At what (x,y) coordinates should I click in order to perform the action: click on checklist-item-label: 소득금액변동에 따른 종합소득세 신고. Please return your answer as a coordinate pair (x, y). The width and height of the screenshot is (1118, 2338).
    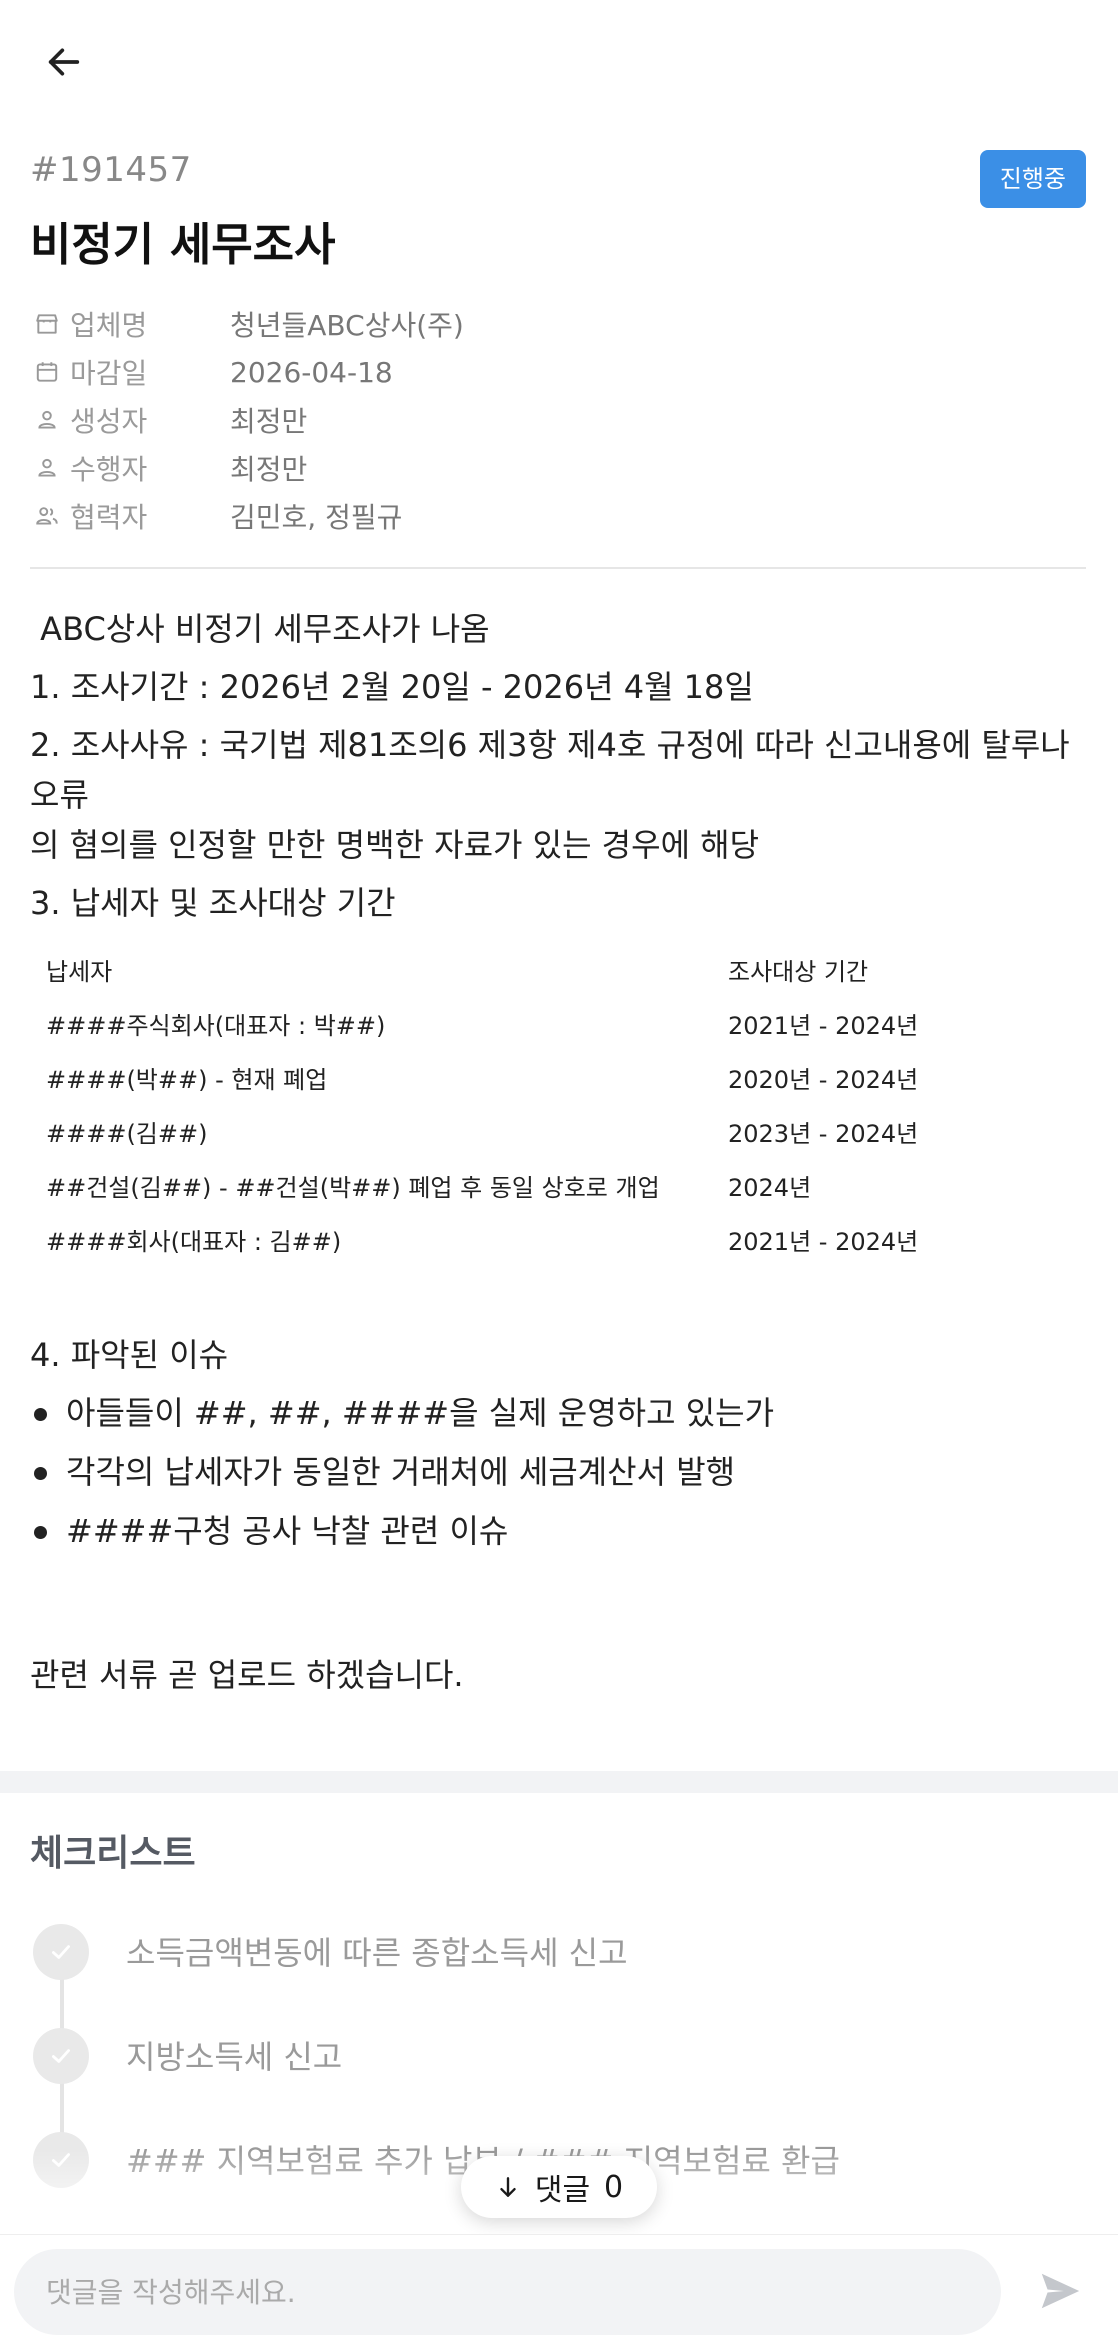
    Looking at the image, I should click on (377, 1953).